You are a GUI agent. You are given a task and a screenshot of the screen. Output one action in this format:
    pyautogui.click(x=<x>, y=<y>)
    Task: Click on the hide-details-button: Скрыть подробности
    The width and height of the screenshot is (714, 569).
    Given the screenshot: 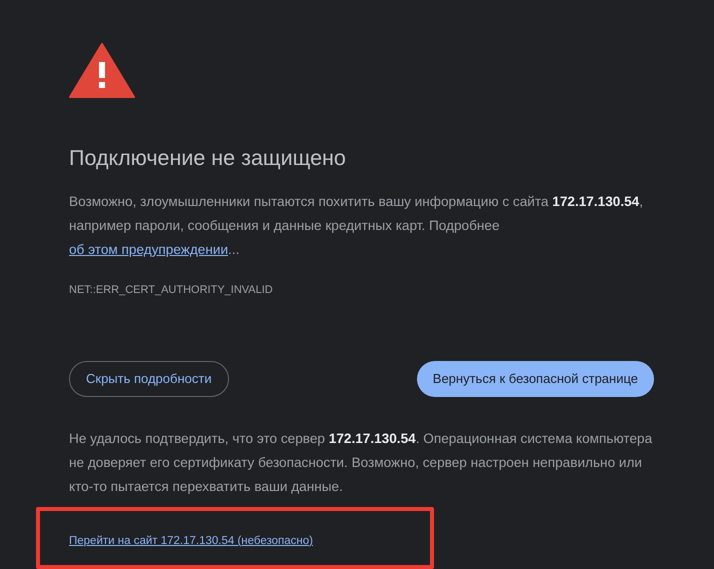 What is the action you would take?
    pyautogui.click(x=149, y=379)
    